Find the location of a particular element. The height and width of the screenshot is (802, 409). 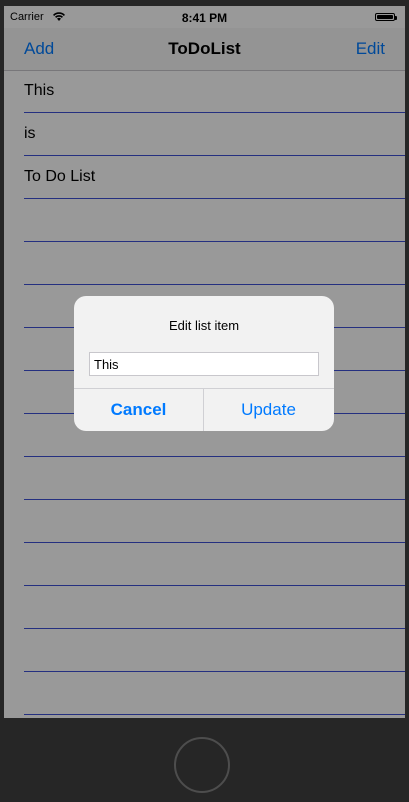

edit-item-input is located at coordinates (204, 364).